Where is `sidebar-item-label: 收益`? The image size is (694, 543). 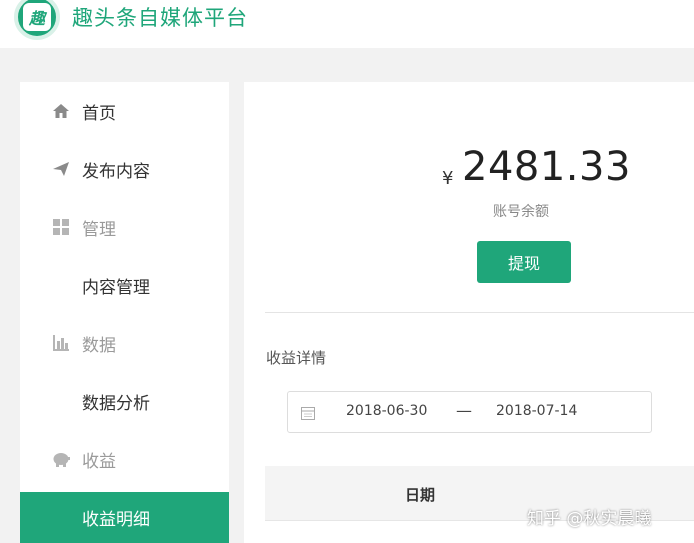
sidebar-item-label: 收益 is located at coordinates (99, 461).